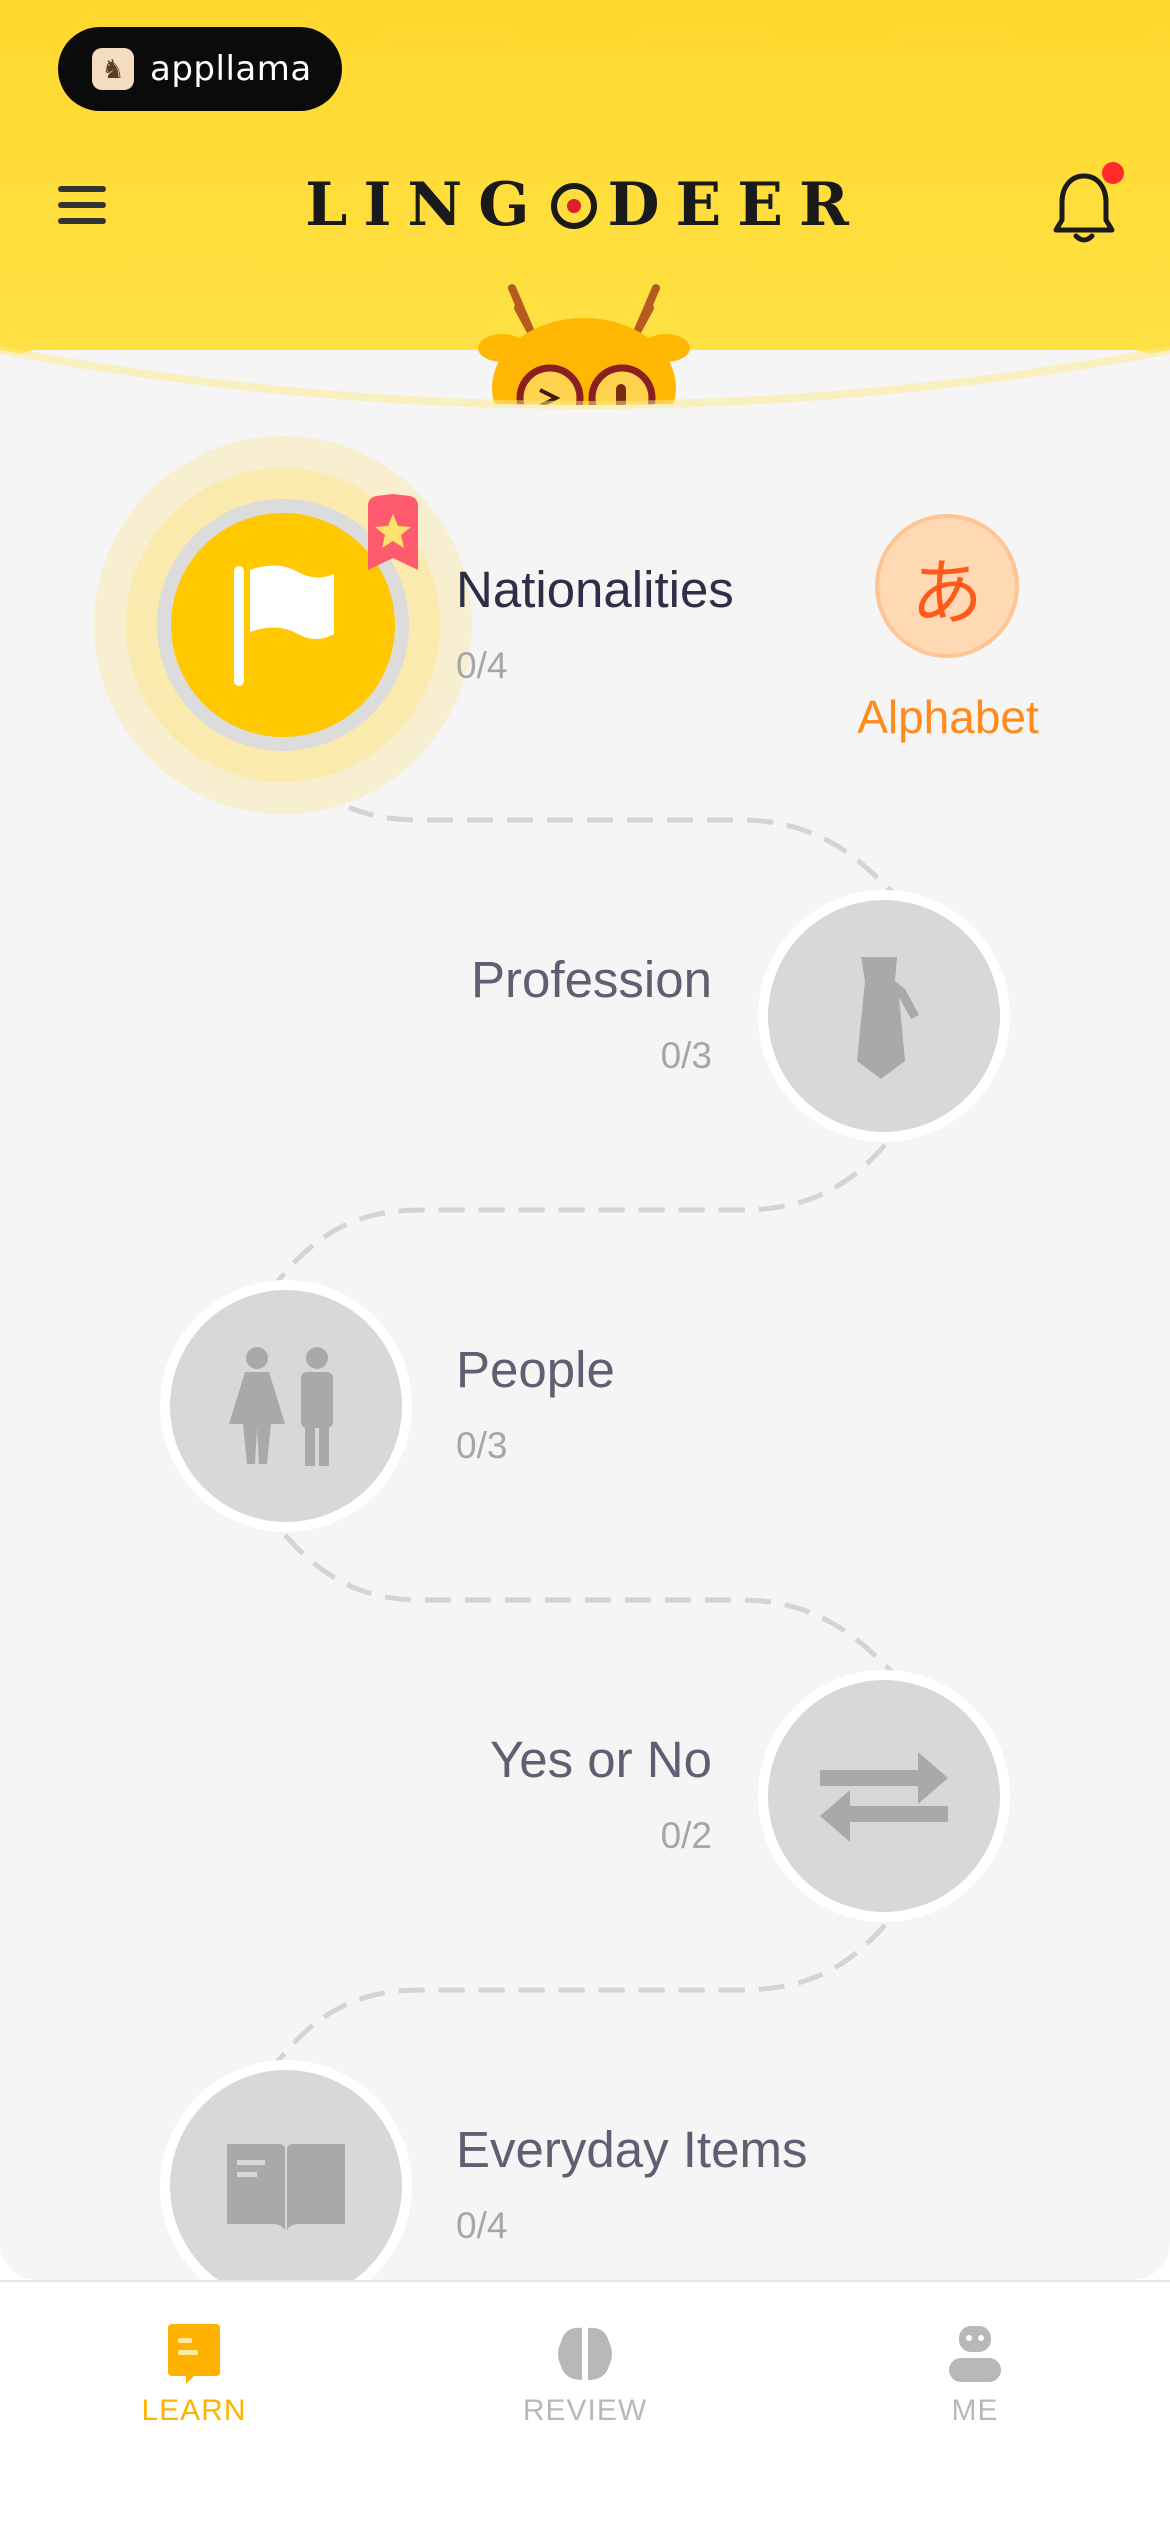  I want to click on tab-review: REVIEW, so click(585, 2382).